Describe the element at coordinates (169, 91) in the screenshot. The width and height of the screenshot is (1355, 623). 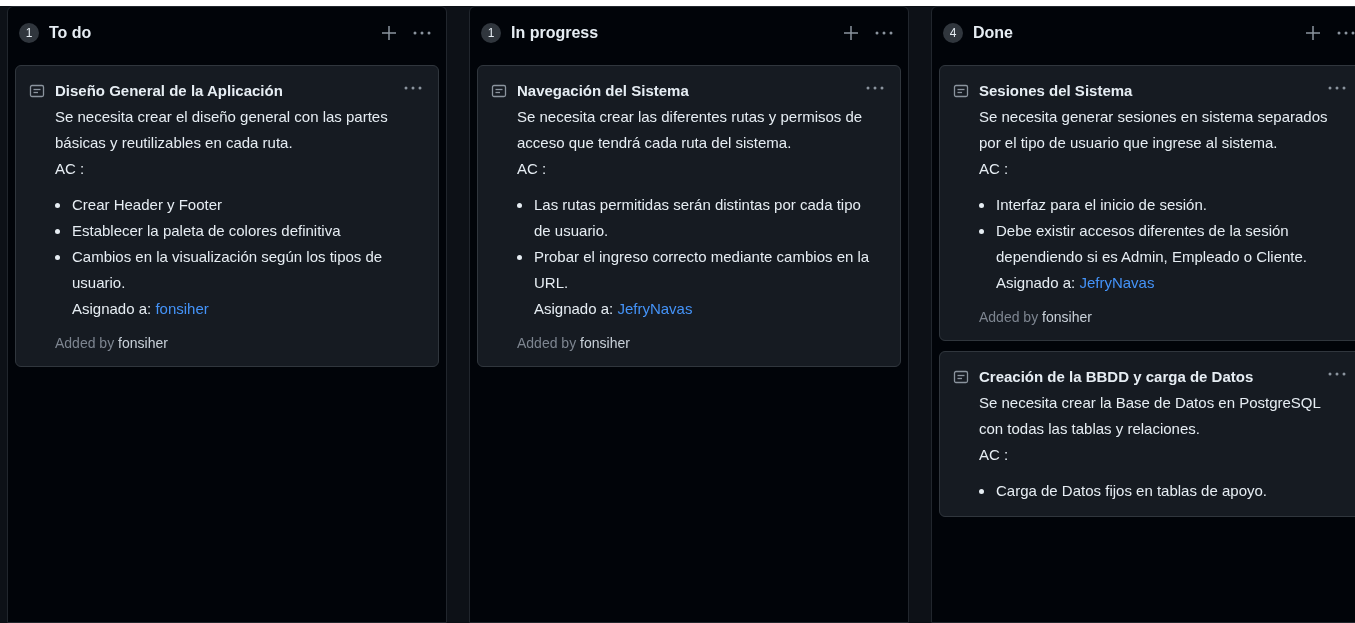
I see `card-title: Diseño General de la Aplicación` at that location.